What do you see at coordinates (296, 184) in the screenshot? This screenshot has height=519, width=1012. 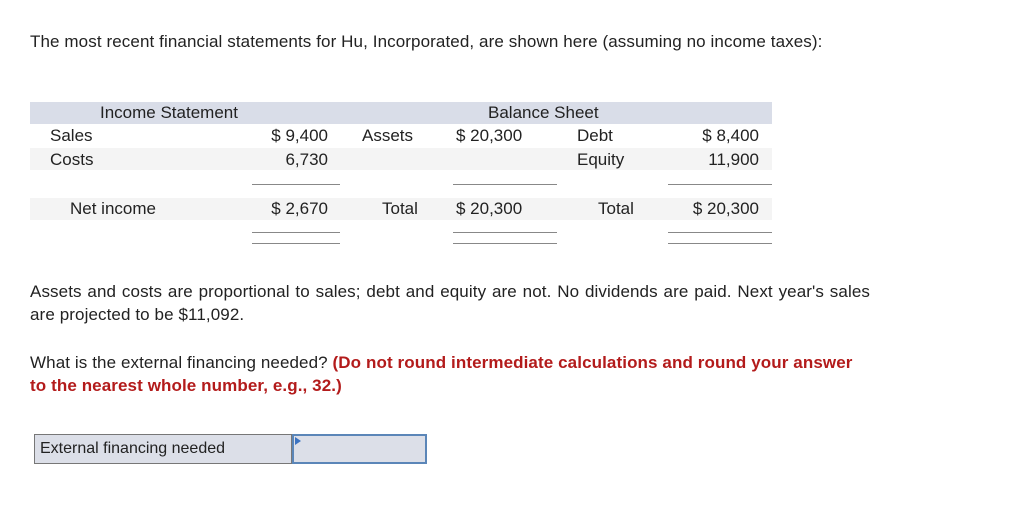 I see `subtotal-rule-income` at bounding box center [296, 184].